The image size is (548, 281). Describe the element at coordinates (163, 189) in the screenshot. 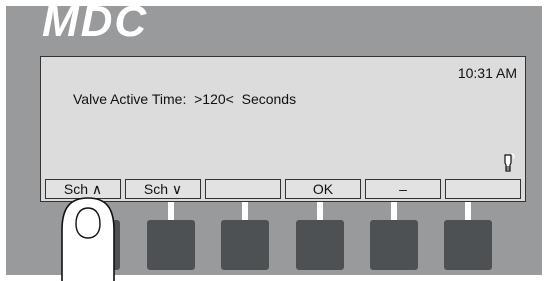

I see `softkey-sch-down: Sch ∨` at that location.